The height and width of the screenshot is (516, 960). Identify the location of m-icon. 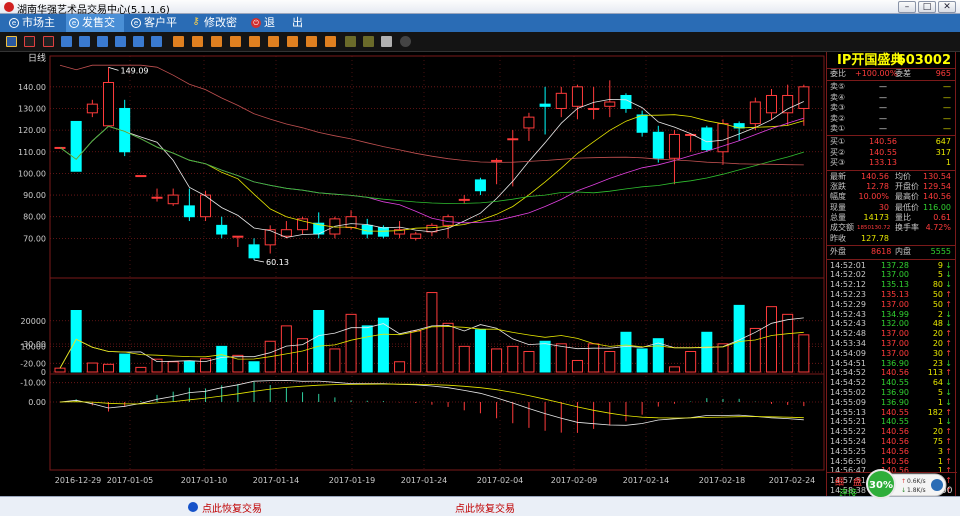
(102, 41).